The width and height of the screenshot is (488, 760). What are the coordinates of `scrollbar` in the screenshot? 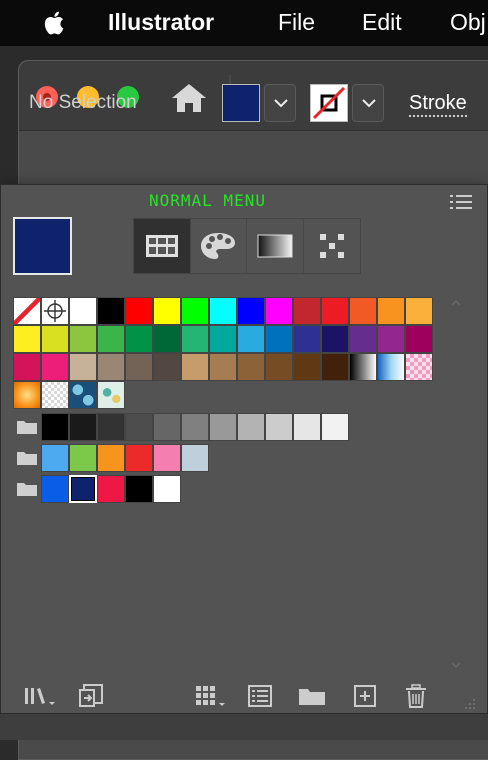 It's located at (456, 485).